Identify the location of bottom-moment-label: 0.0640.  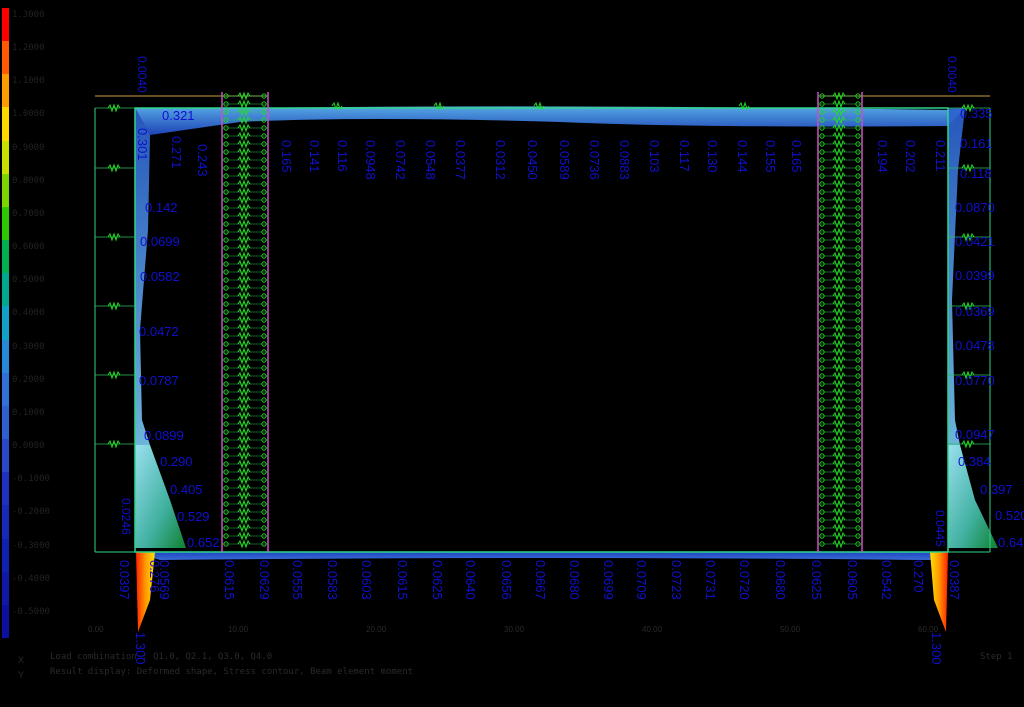
(470, 580).